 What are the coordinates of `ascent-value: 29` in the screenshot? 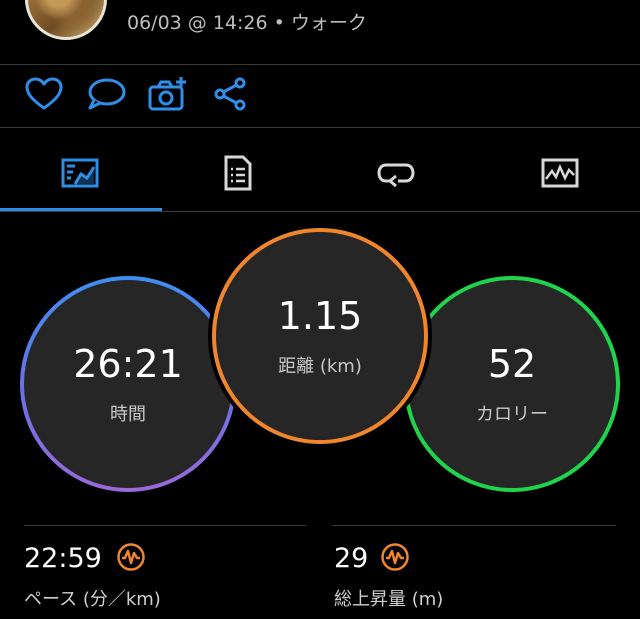 It's located at (351, 558).